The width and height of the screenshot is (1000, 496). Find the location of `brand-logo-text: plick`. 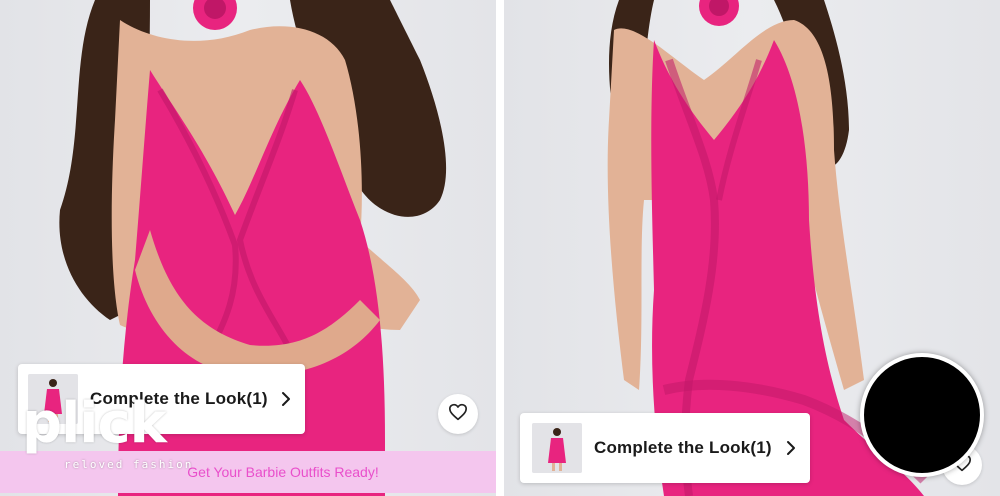

brand-logo-text: plick is located at coordinates (94, 423).